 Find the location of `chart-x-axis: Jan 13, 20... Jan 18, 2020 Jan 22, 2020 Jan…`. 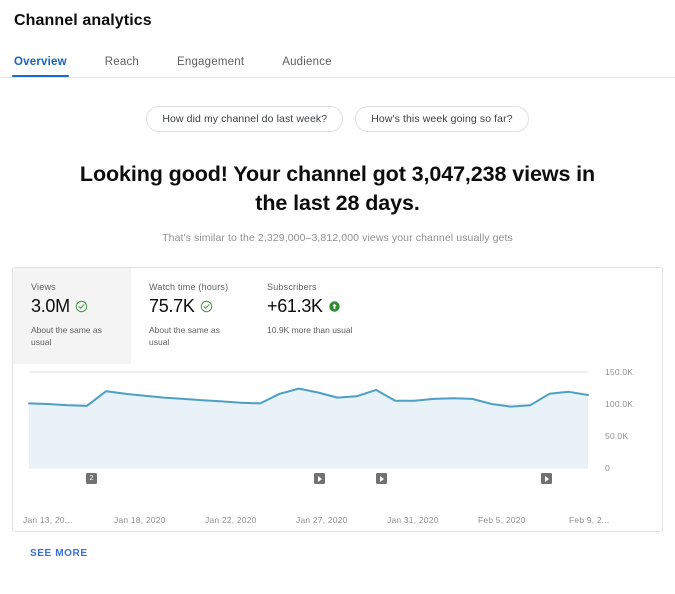

chart-x-axis: Jan 13, 20... Jan 18, 2020 Jan 22, 2020 Jan… is located at coordinates (337, 523).